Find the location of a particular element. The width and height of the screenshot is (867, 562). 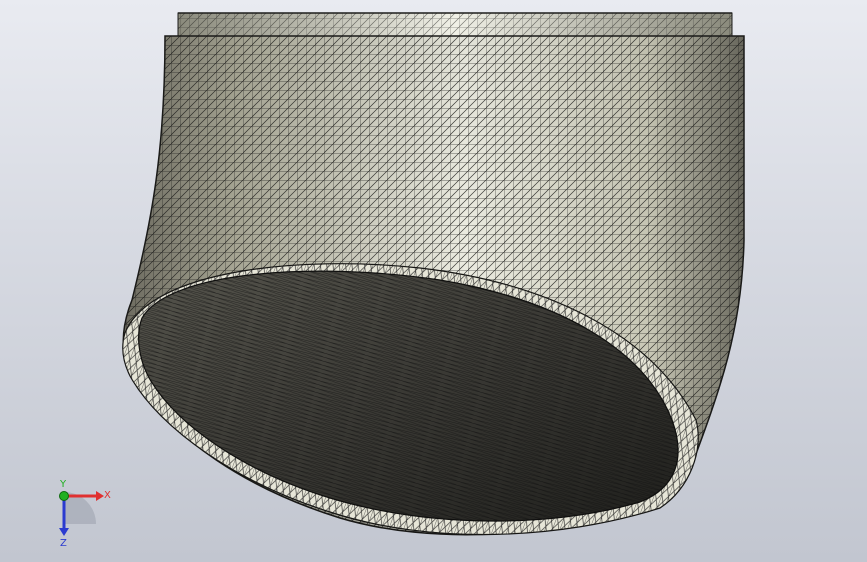

x-axis-label: X is located at coordinates (107, 495).